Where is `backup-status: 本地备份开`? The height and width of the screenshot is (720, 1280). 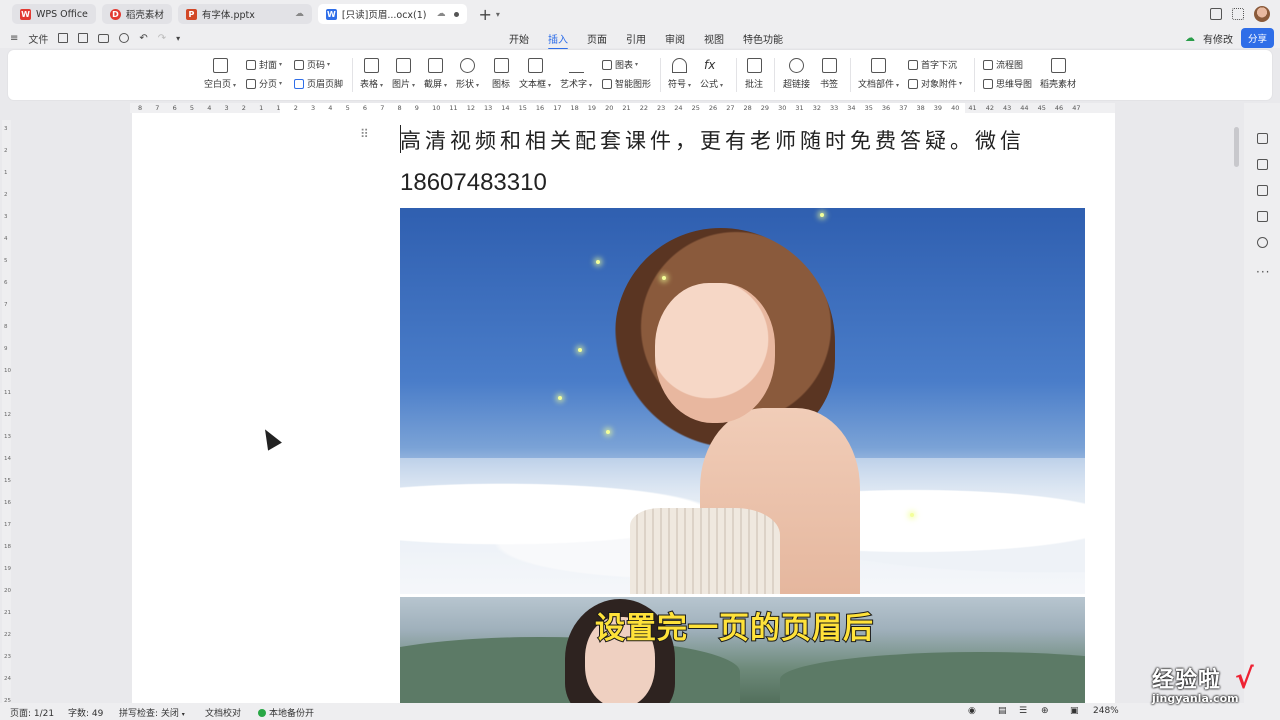 backup-status: 本地备份开 is located at coordinates (286, 712).